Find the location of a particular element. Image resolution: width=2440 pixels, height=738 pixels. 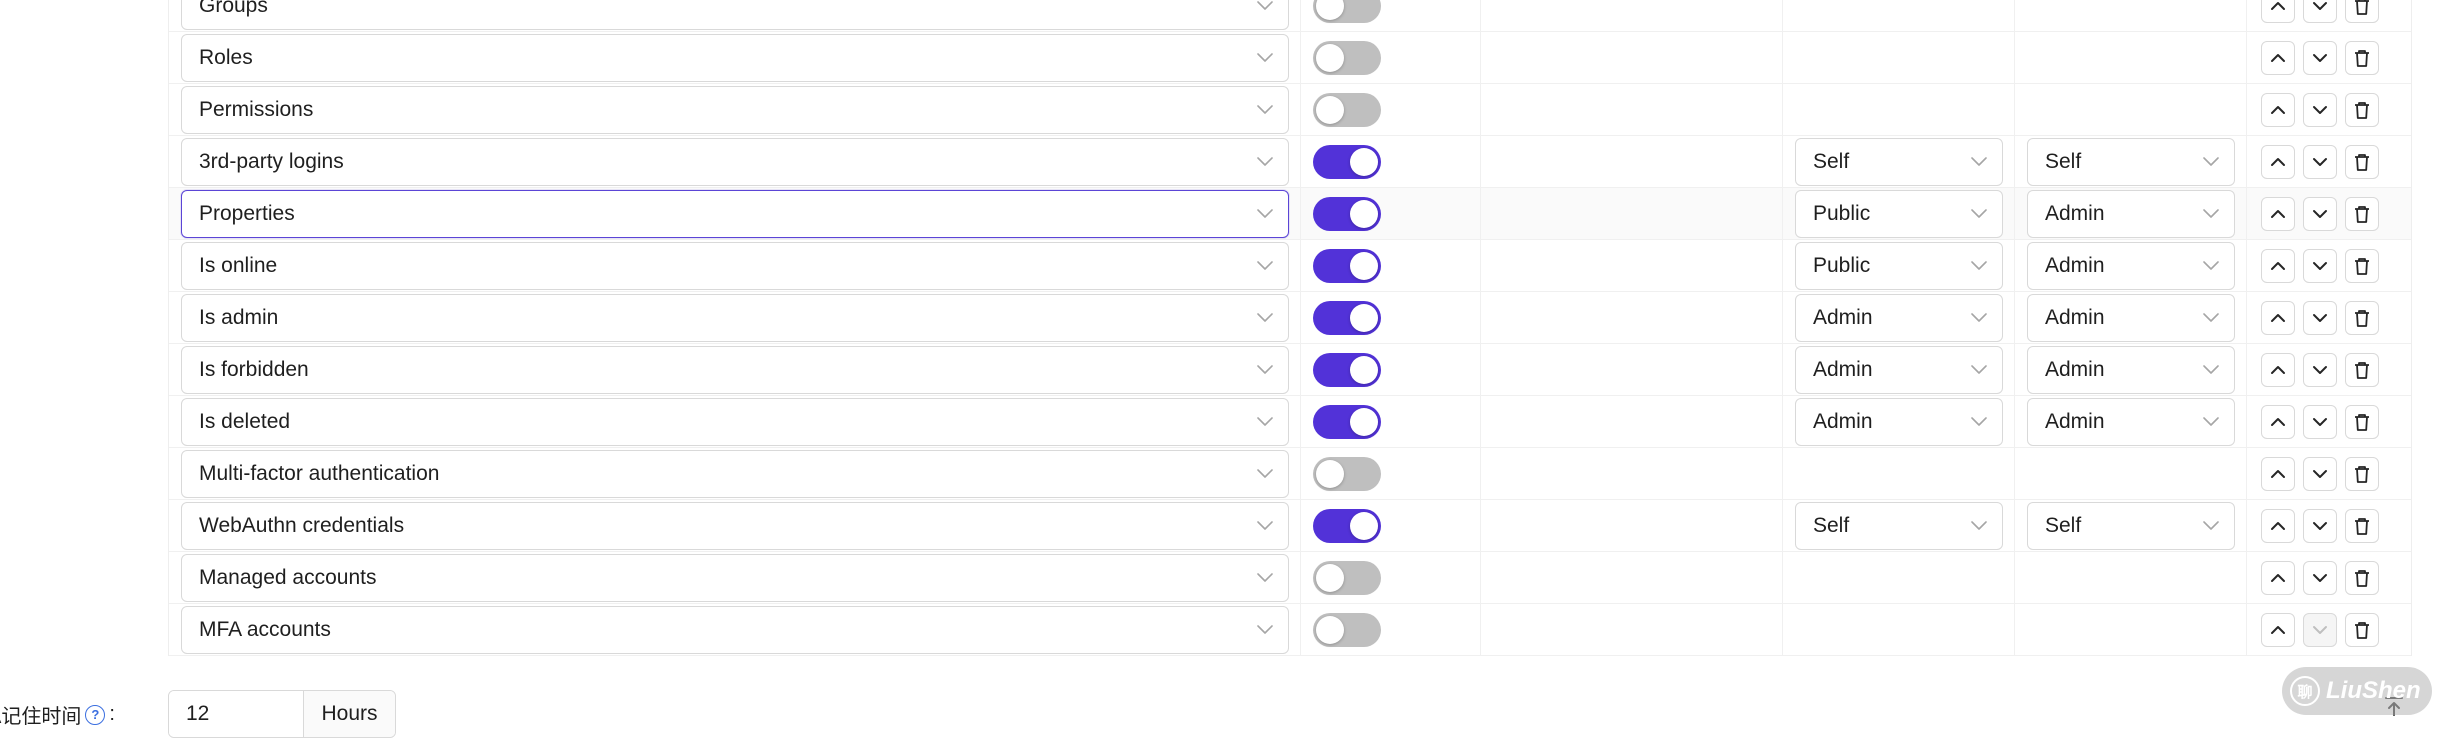

item-name-select-value: Is online is located at coordinates (238, 265).